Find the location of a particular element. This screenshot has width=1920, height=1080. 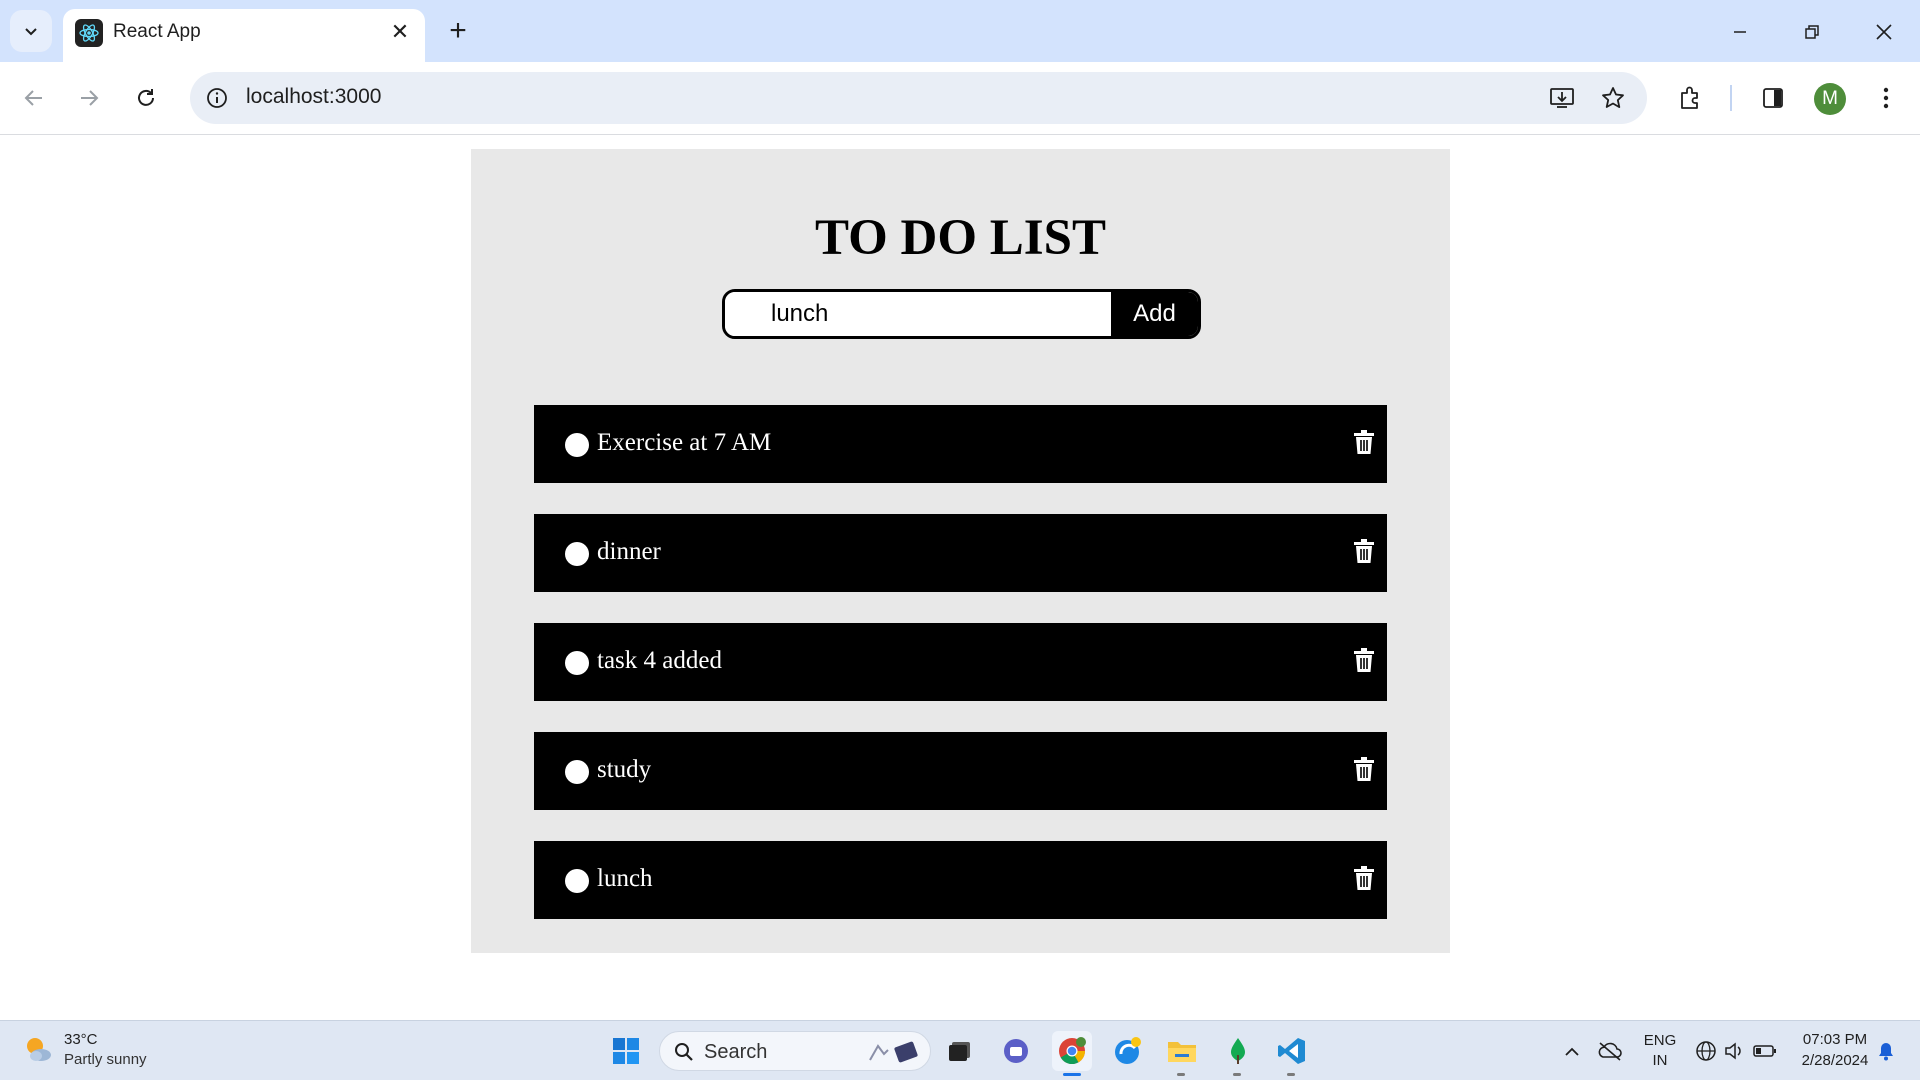

minimize-icon is located at coordinates (1740, 32).